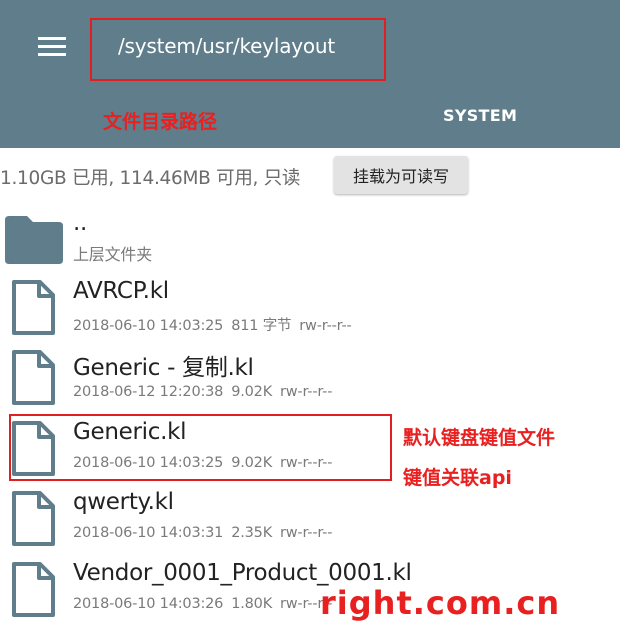 The height and width of the screenshot is (629, 620). I want to click on folder-icon, so click(34, 240).